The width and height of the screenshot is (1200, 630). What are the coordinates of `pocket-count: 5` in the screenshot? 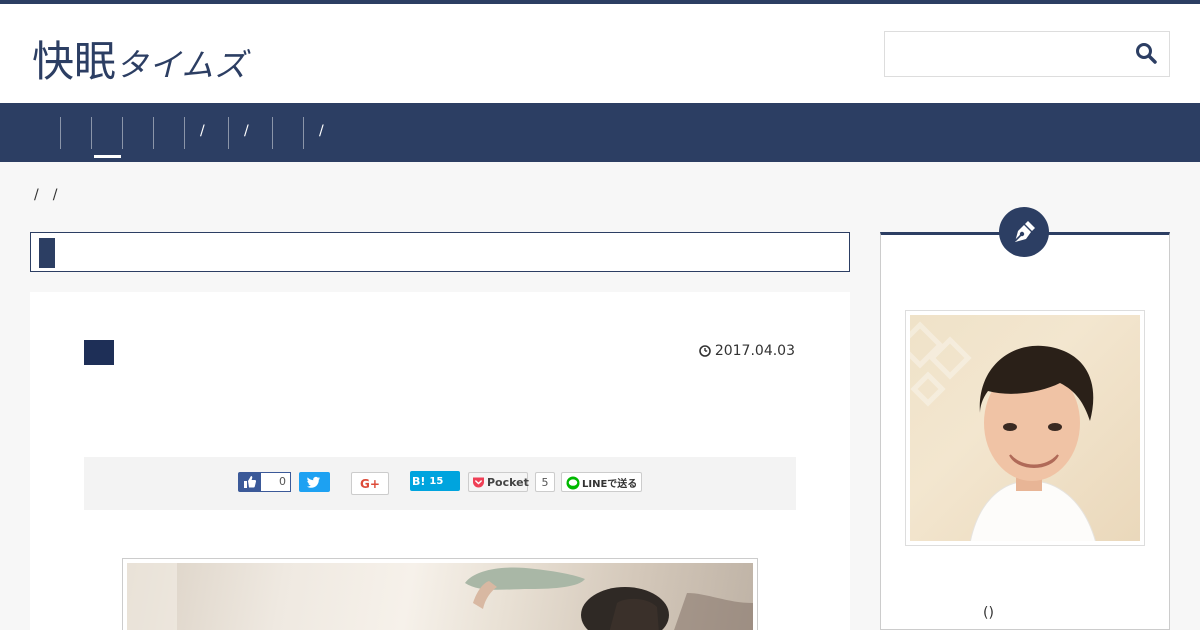 It's located at (545, 482).